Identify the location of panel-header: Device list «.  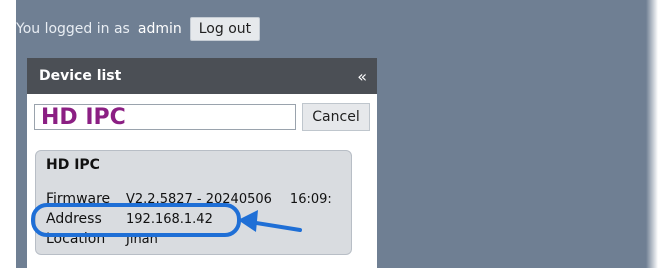
(202, 76).